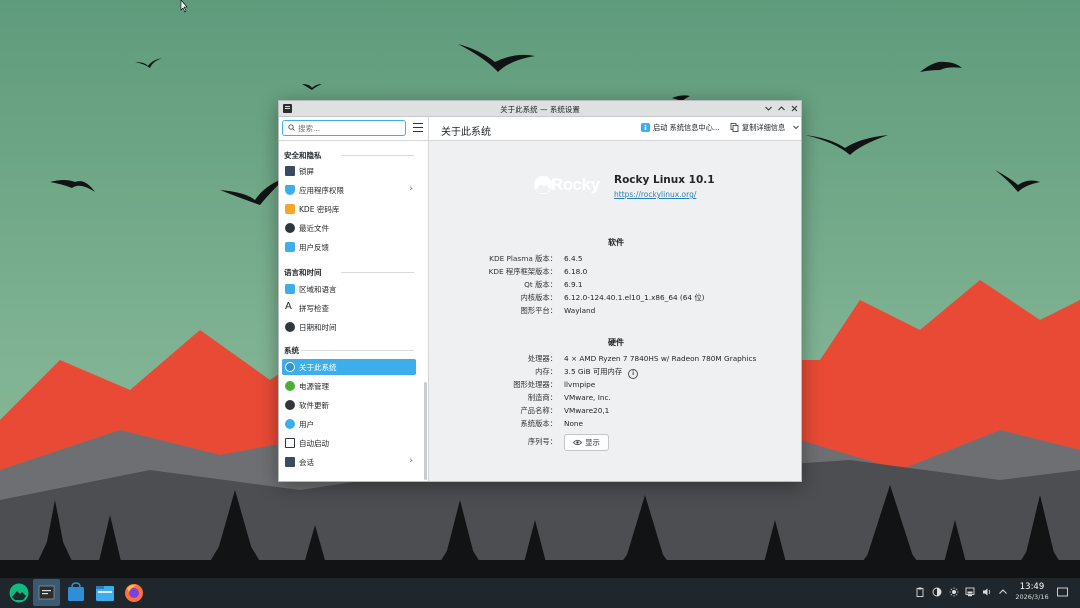  Describe the element at coordinates (418, 127) in the screenshot. I see `hamburger-menu-button` at that location.